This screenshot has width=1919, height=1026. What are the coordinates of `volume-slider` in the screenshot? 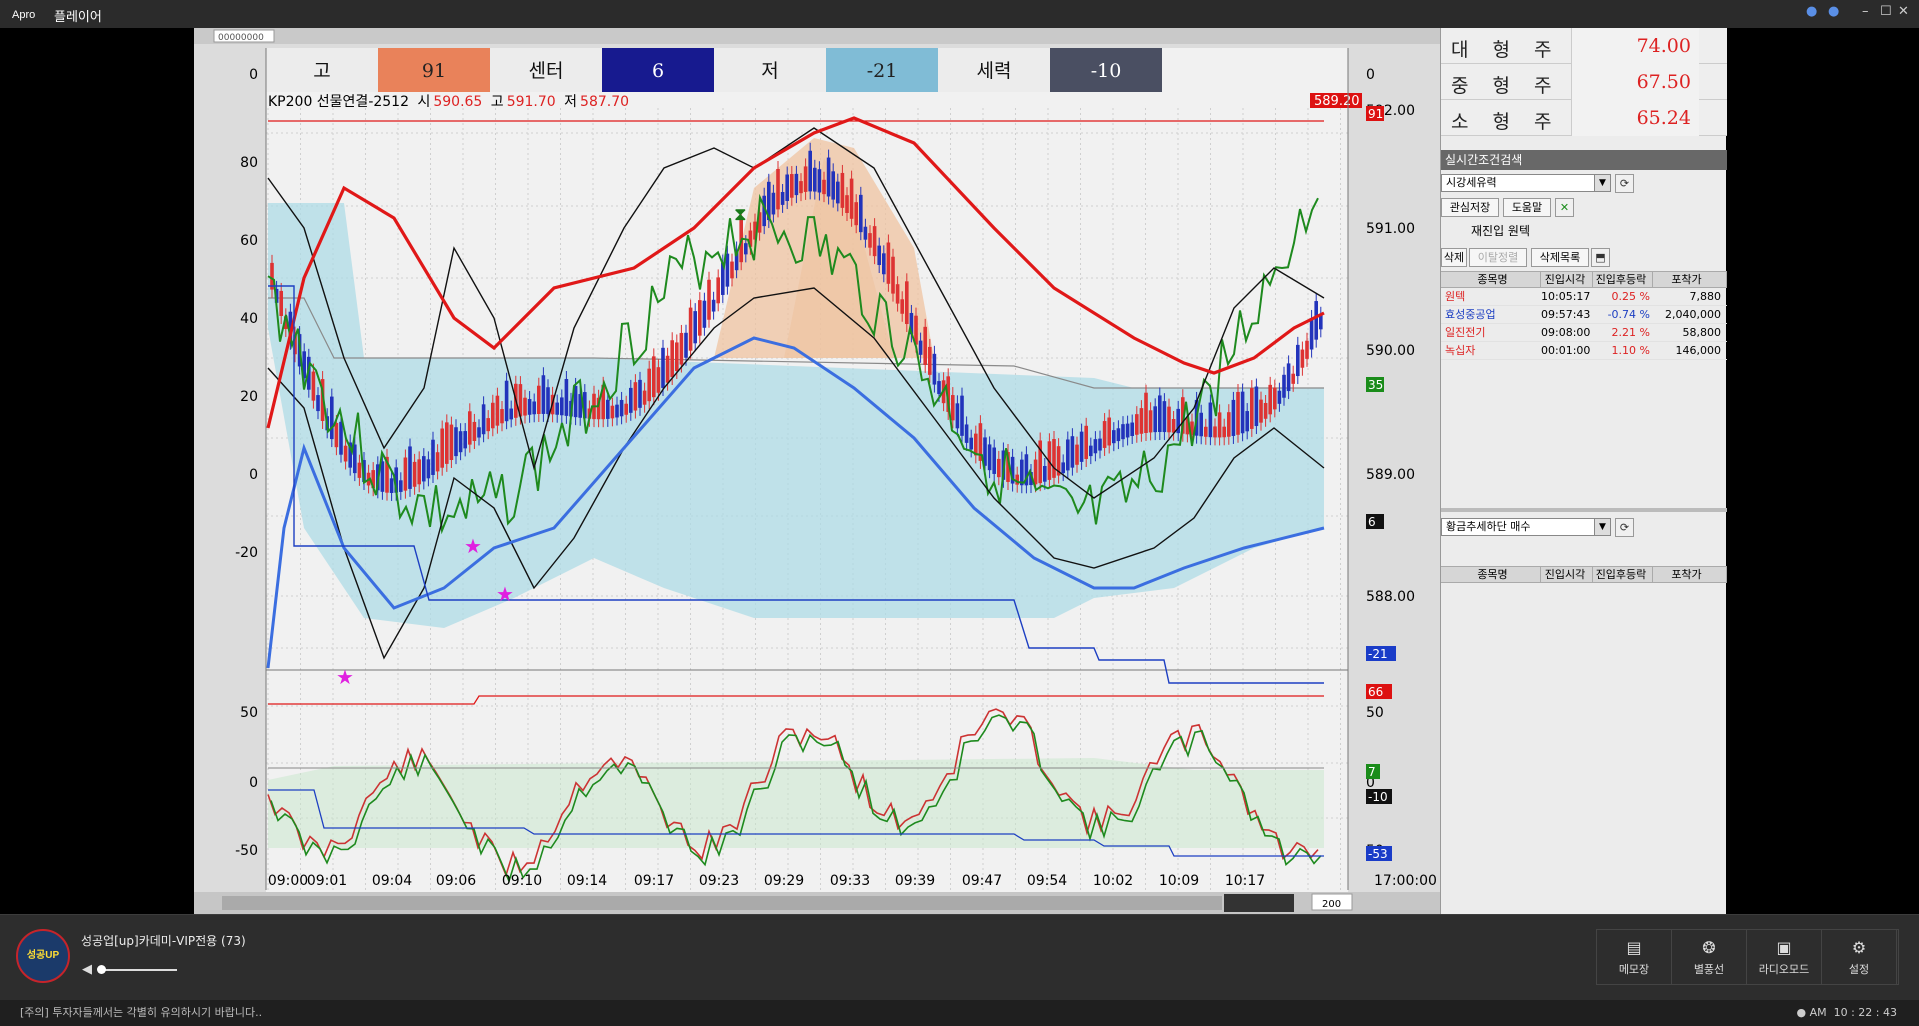 It's located at (138, 970).